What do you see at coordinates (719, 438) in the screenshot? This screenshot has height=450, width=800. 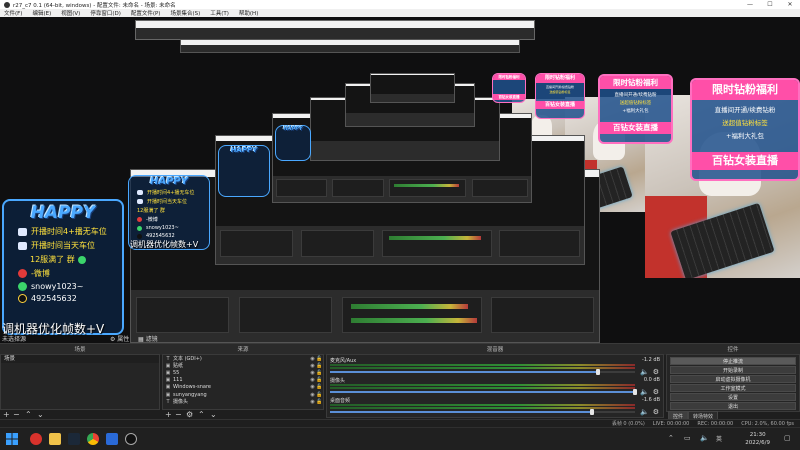 I see `ime-icon: 英` at bounding box center [719, 438].